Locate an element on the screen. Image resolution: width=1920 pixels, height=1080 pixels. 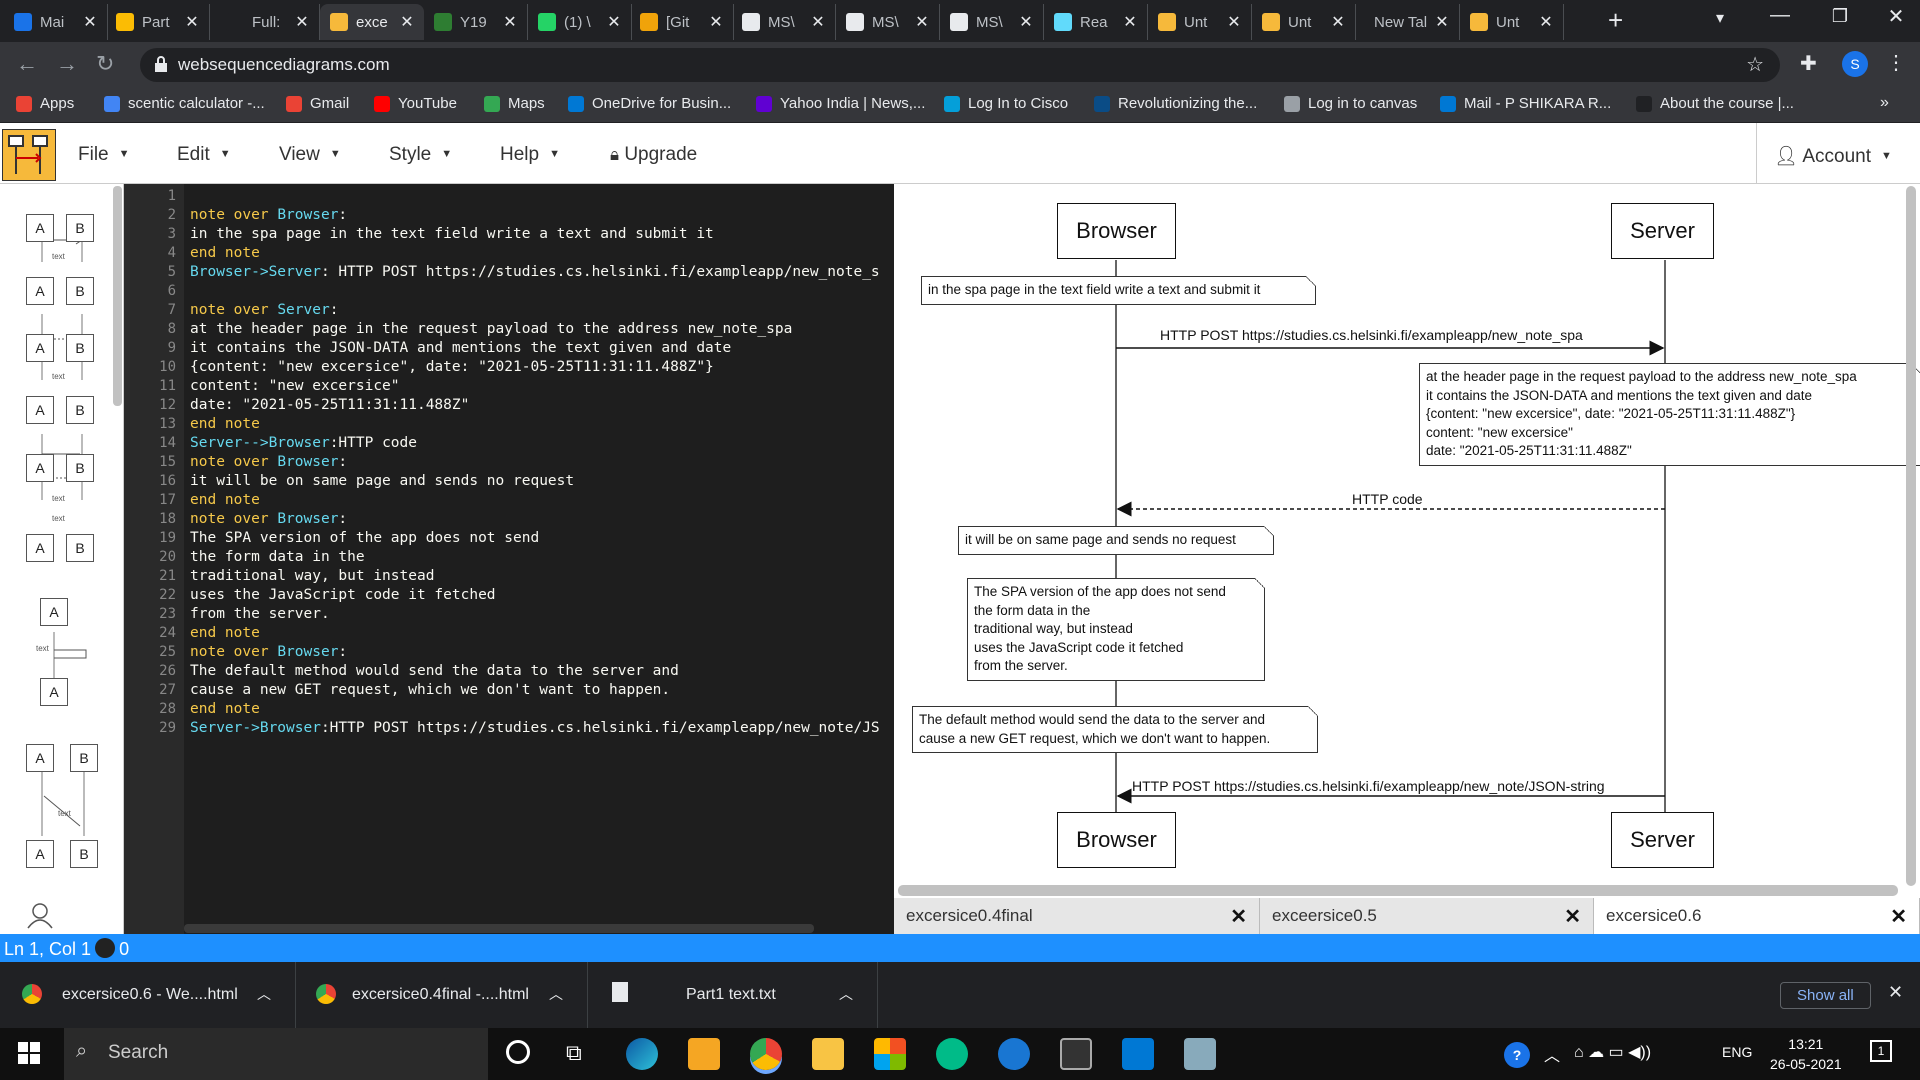
browser-tab: New Tal ✕ is located at coordinates (1408, 22).